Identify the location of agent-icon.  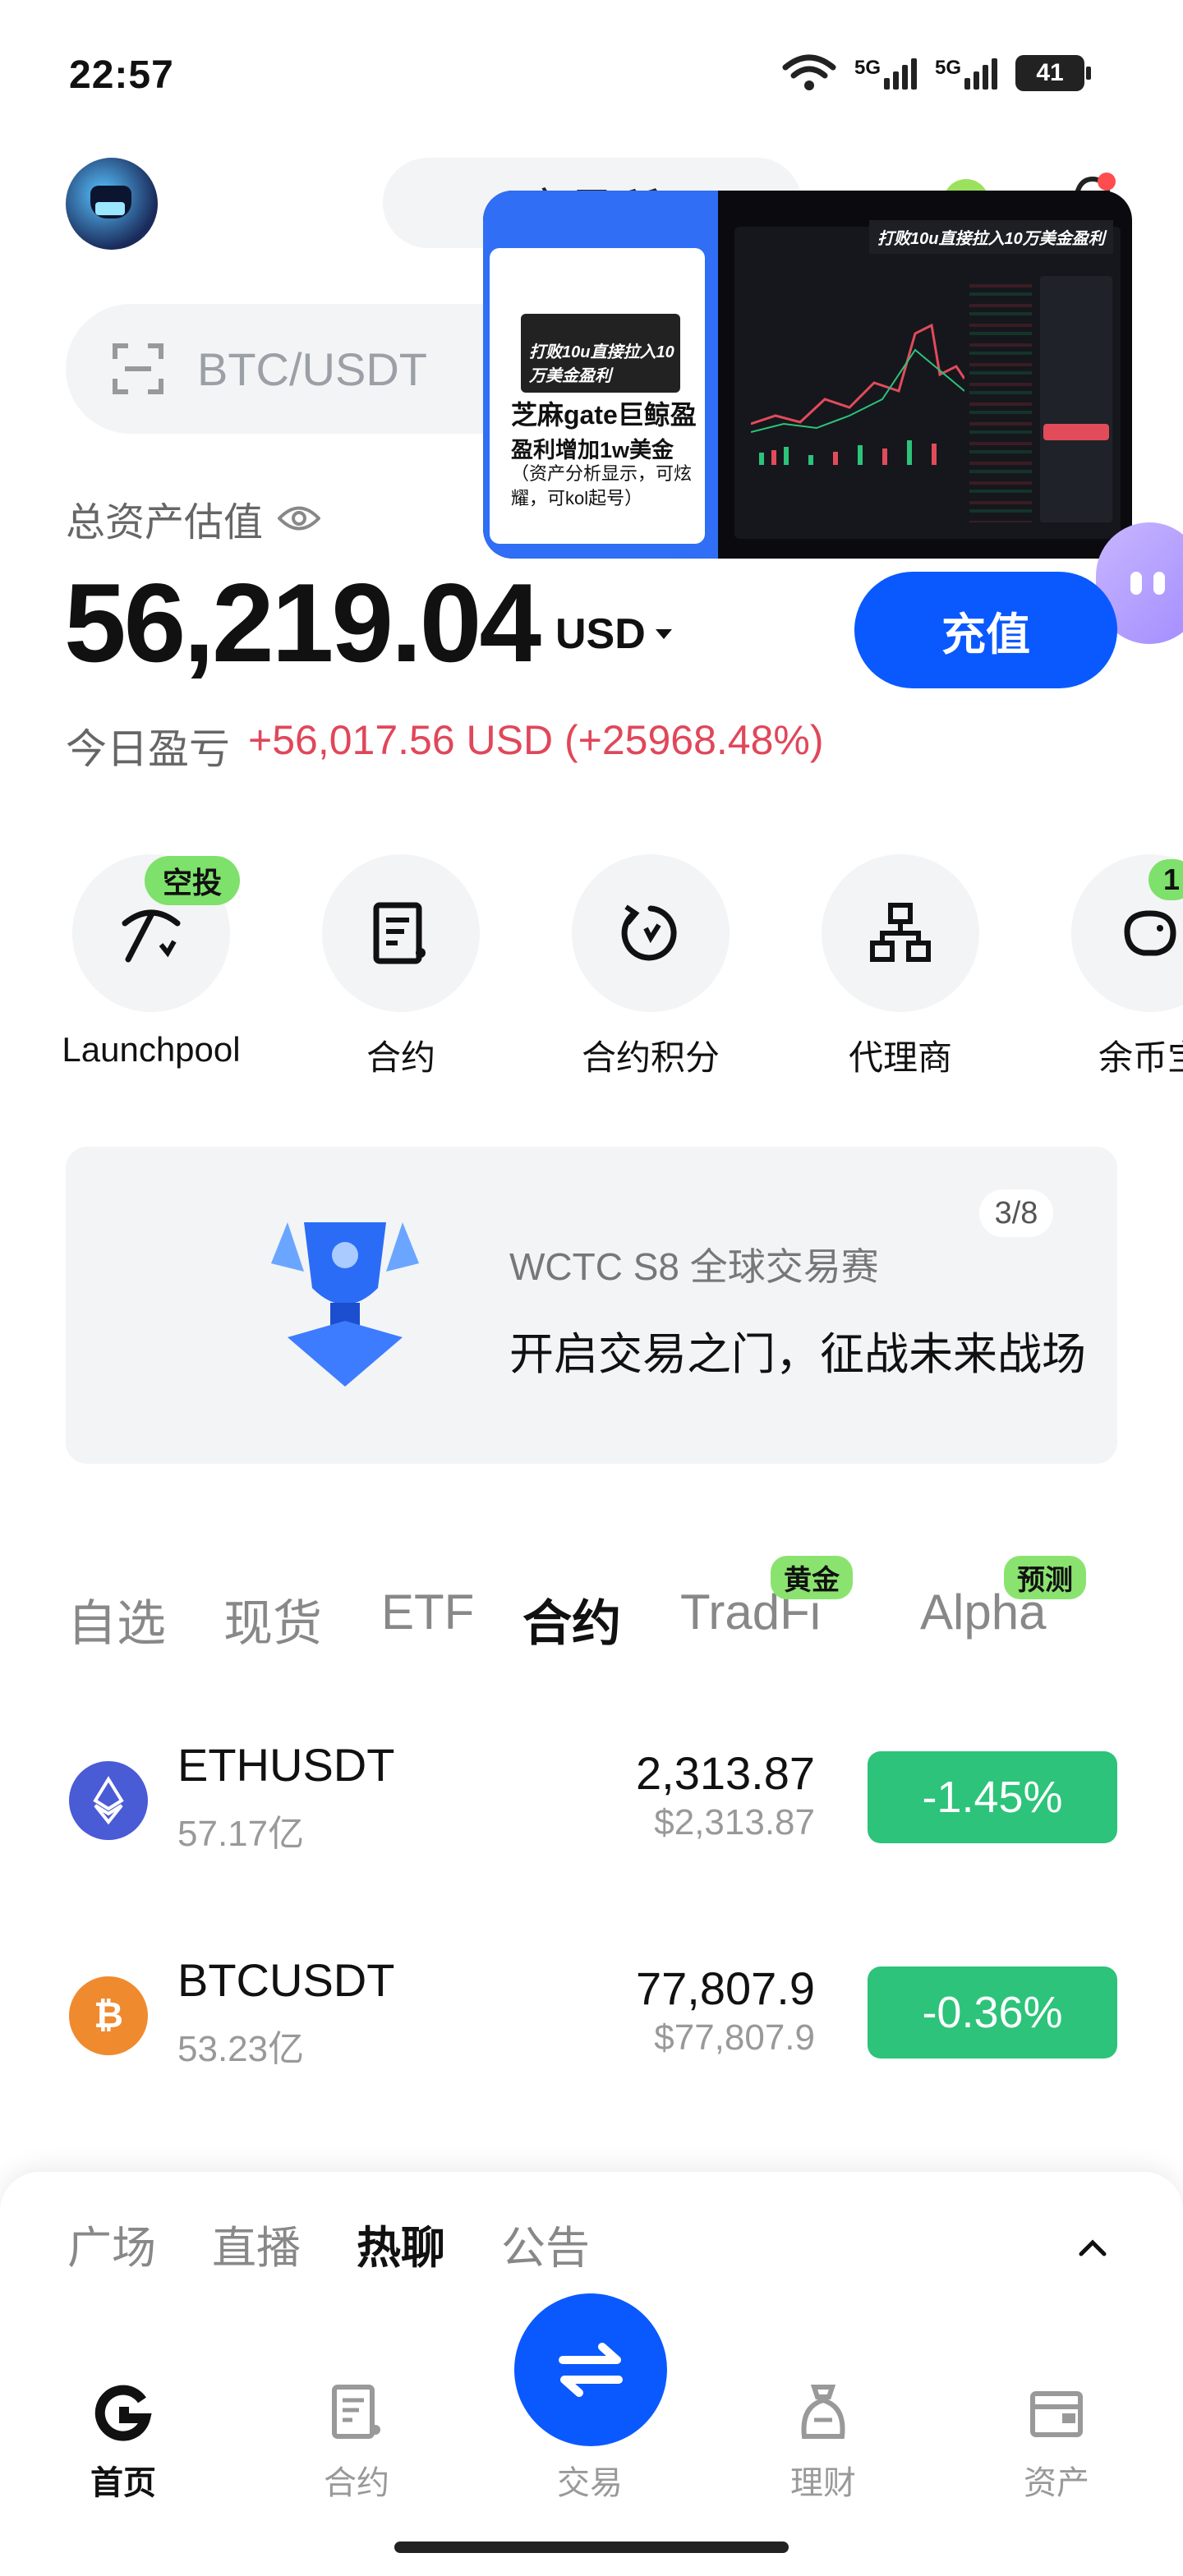
(900, 933).